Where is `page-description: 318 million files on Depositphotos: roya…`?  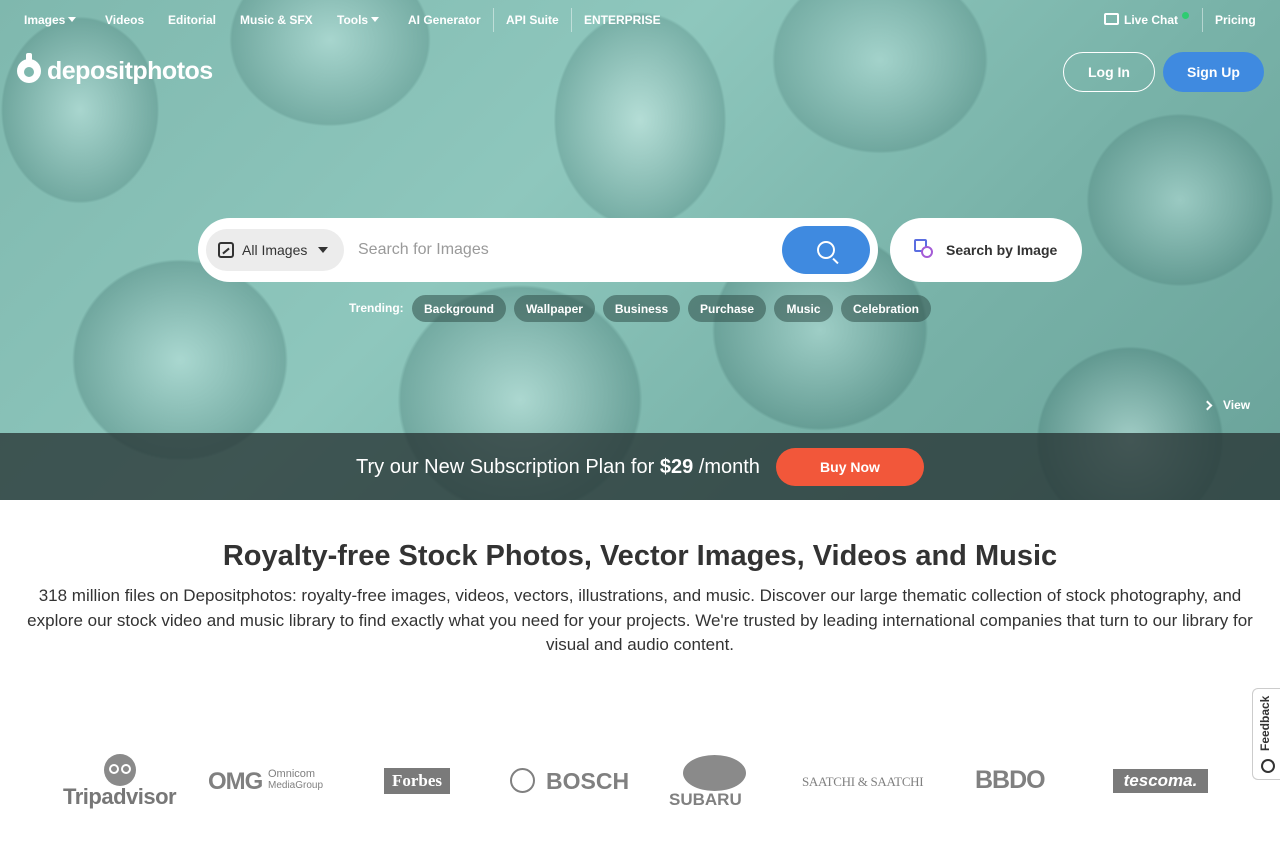
page-description: 318 million files on Depositphotos: roya… is located at coordinates (640, 620).